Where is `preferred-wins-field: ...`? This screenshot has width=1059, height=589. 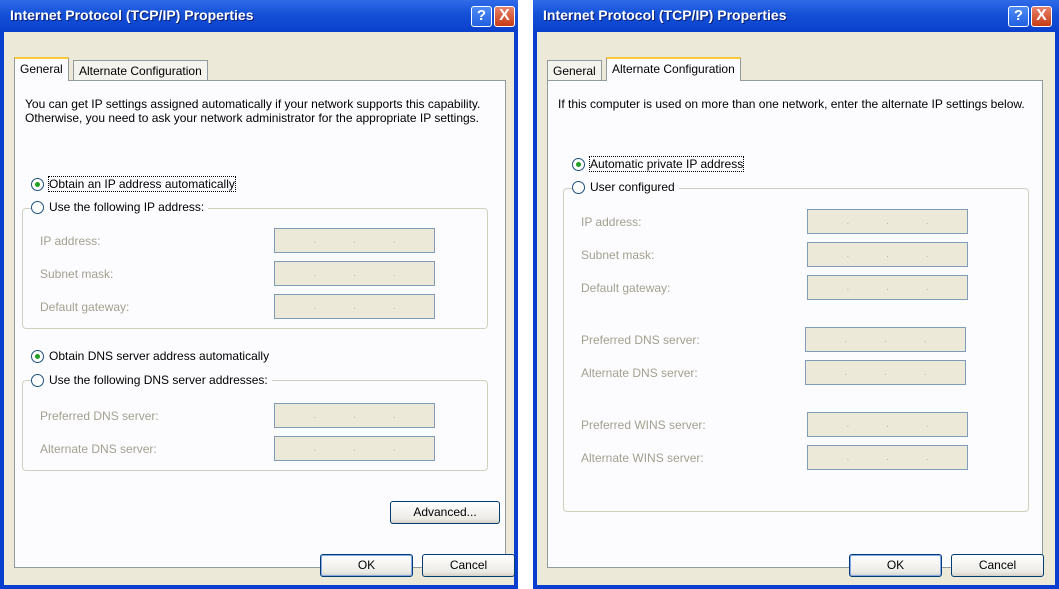 preferred-wins-field: ... is located at coordinates (887, 424).